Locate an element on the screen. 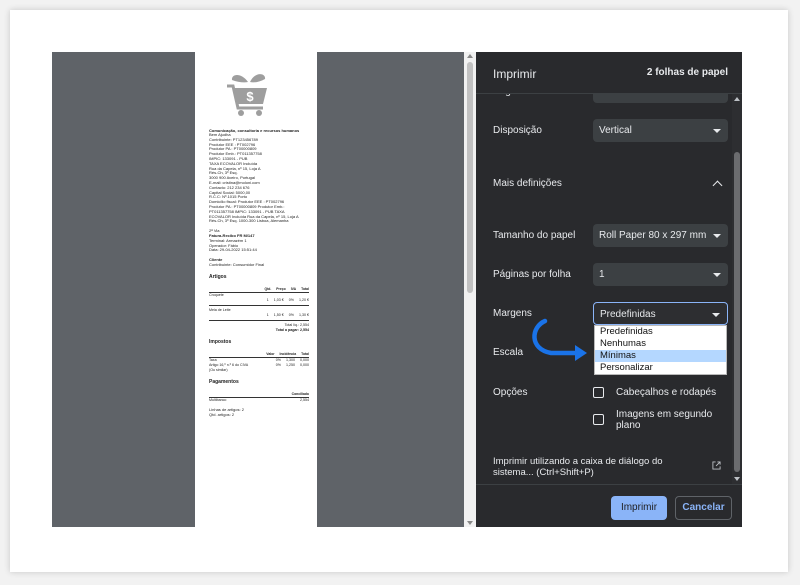 The width and height of the screenshot is (800, 585). col-valor: Valor is located at coordinates (270, 354).